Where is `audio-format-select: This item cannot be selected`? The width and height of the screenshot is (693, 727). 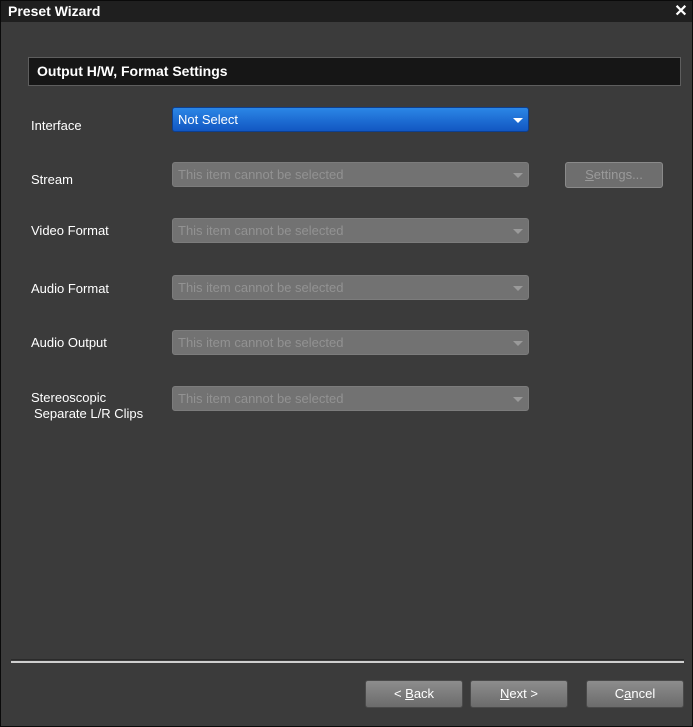 audio-format-select: This item cannot be selected is located at coordinates (350, 287).